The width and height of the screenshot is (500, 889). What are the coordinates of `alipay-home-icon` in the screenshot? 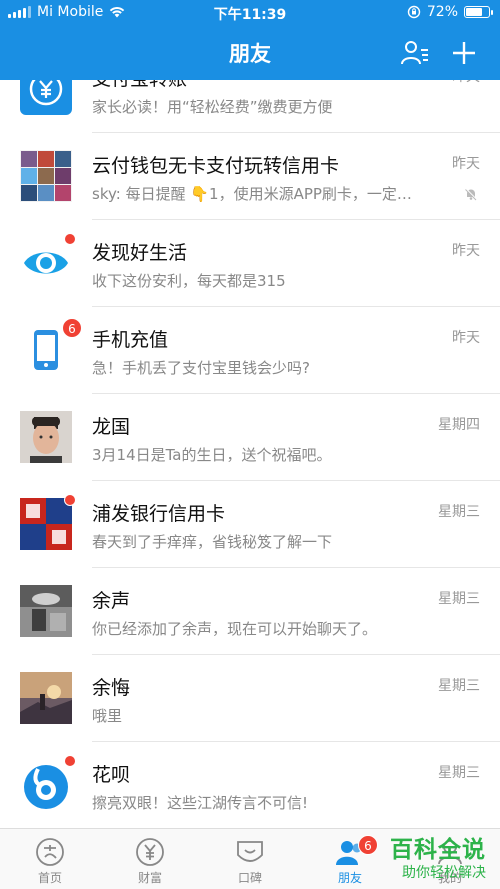 It's located at (50, 852).